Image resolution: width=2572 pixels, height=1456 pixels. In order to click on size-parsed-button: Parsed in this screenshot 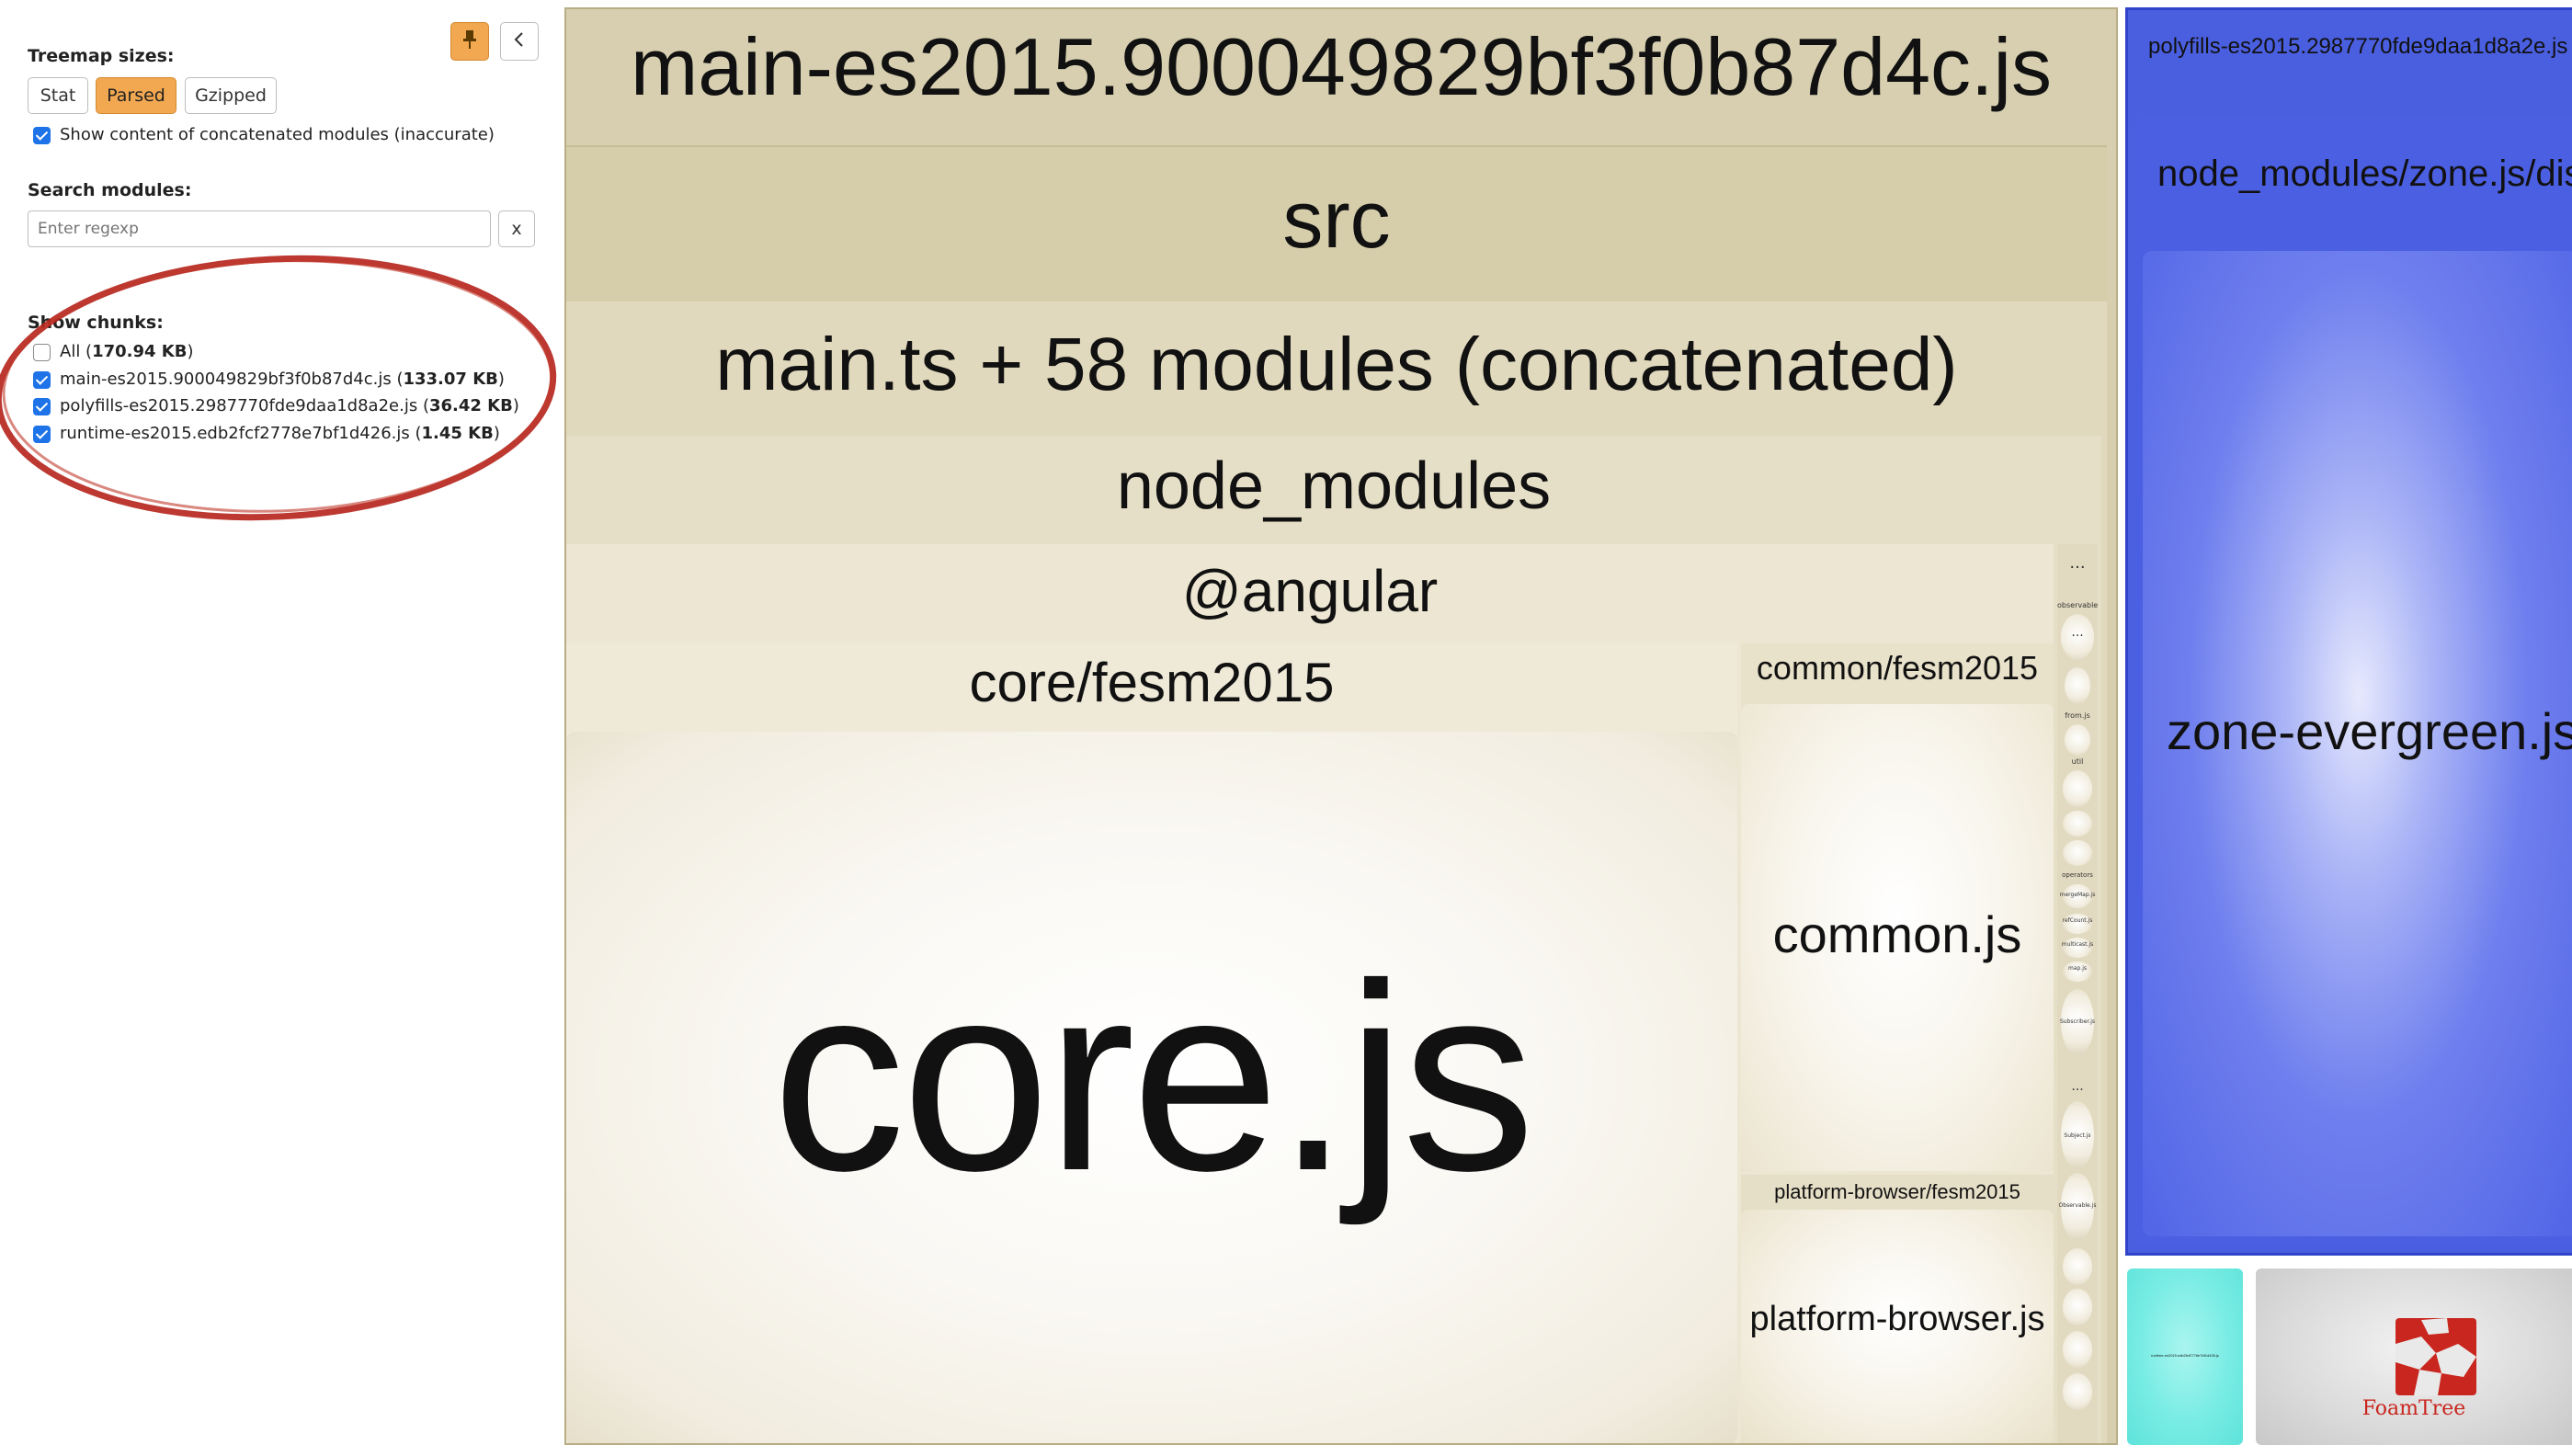, I will do `click(136, 95)`.